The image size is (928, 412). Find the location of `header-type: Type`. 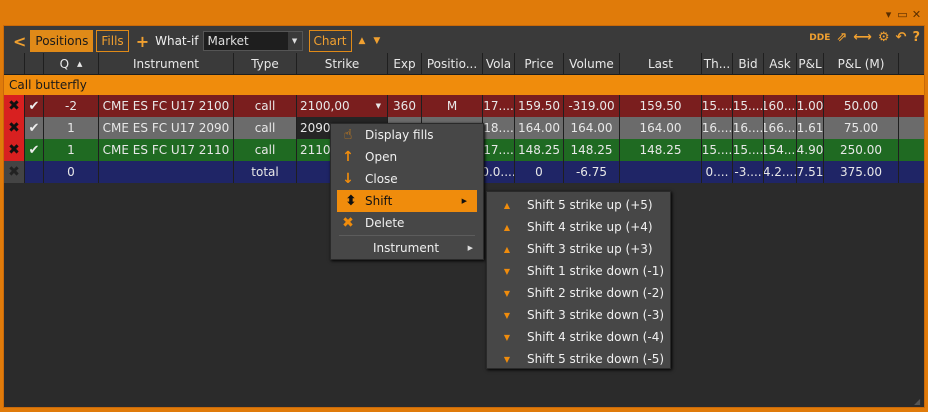

header-type: Type is located at coordinates (265, 63).